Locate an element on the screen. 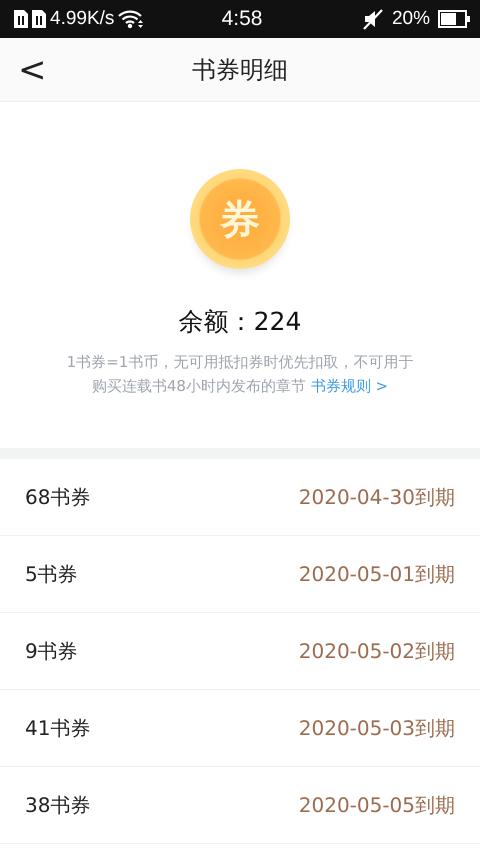  expiry-date: 2020-05-02到期 is located at coordinates (376, 651).